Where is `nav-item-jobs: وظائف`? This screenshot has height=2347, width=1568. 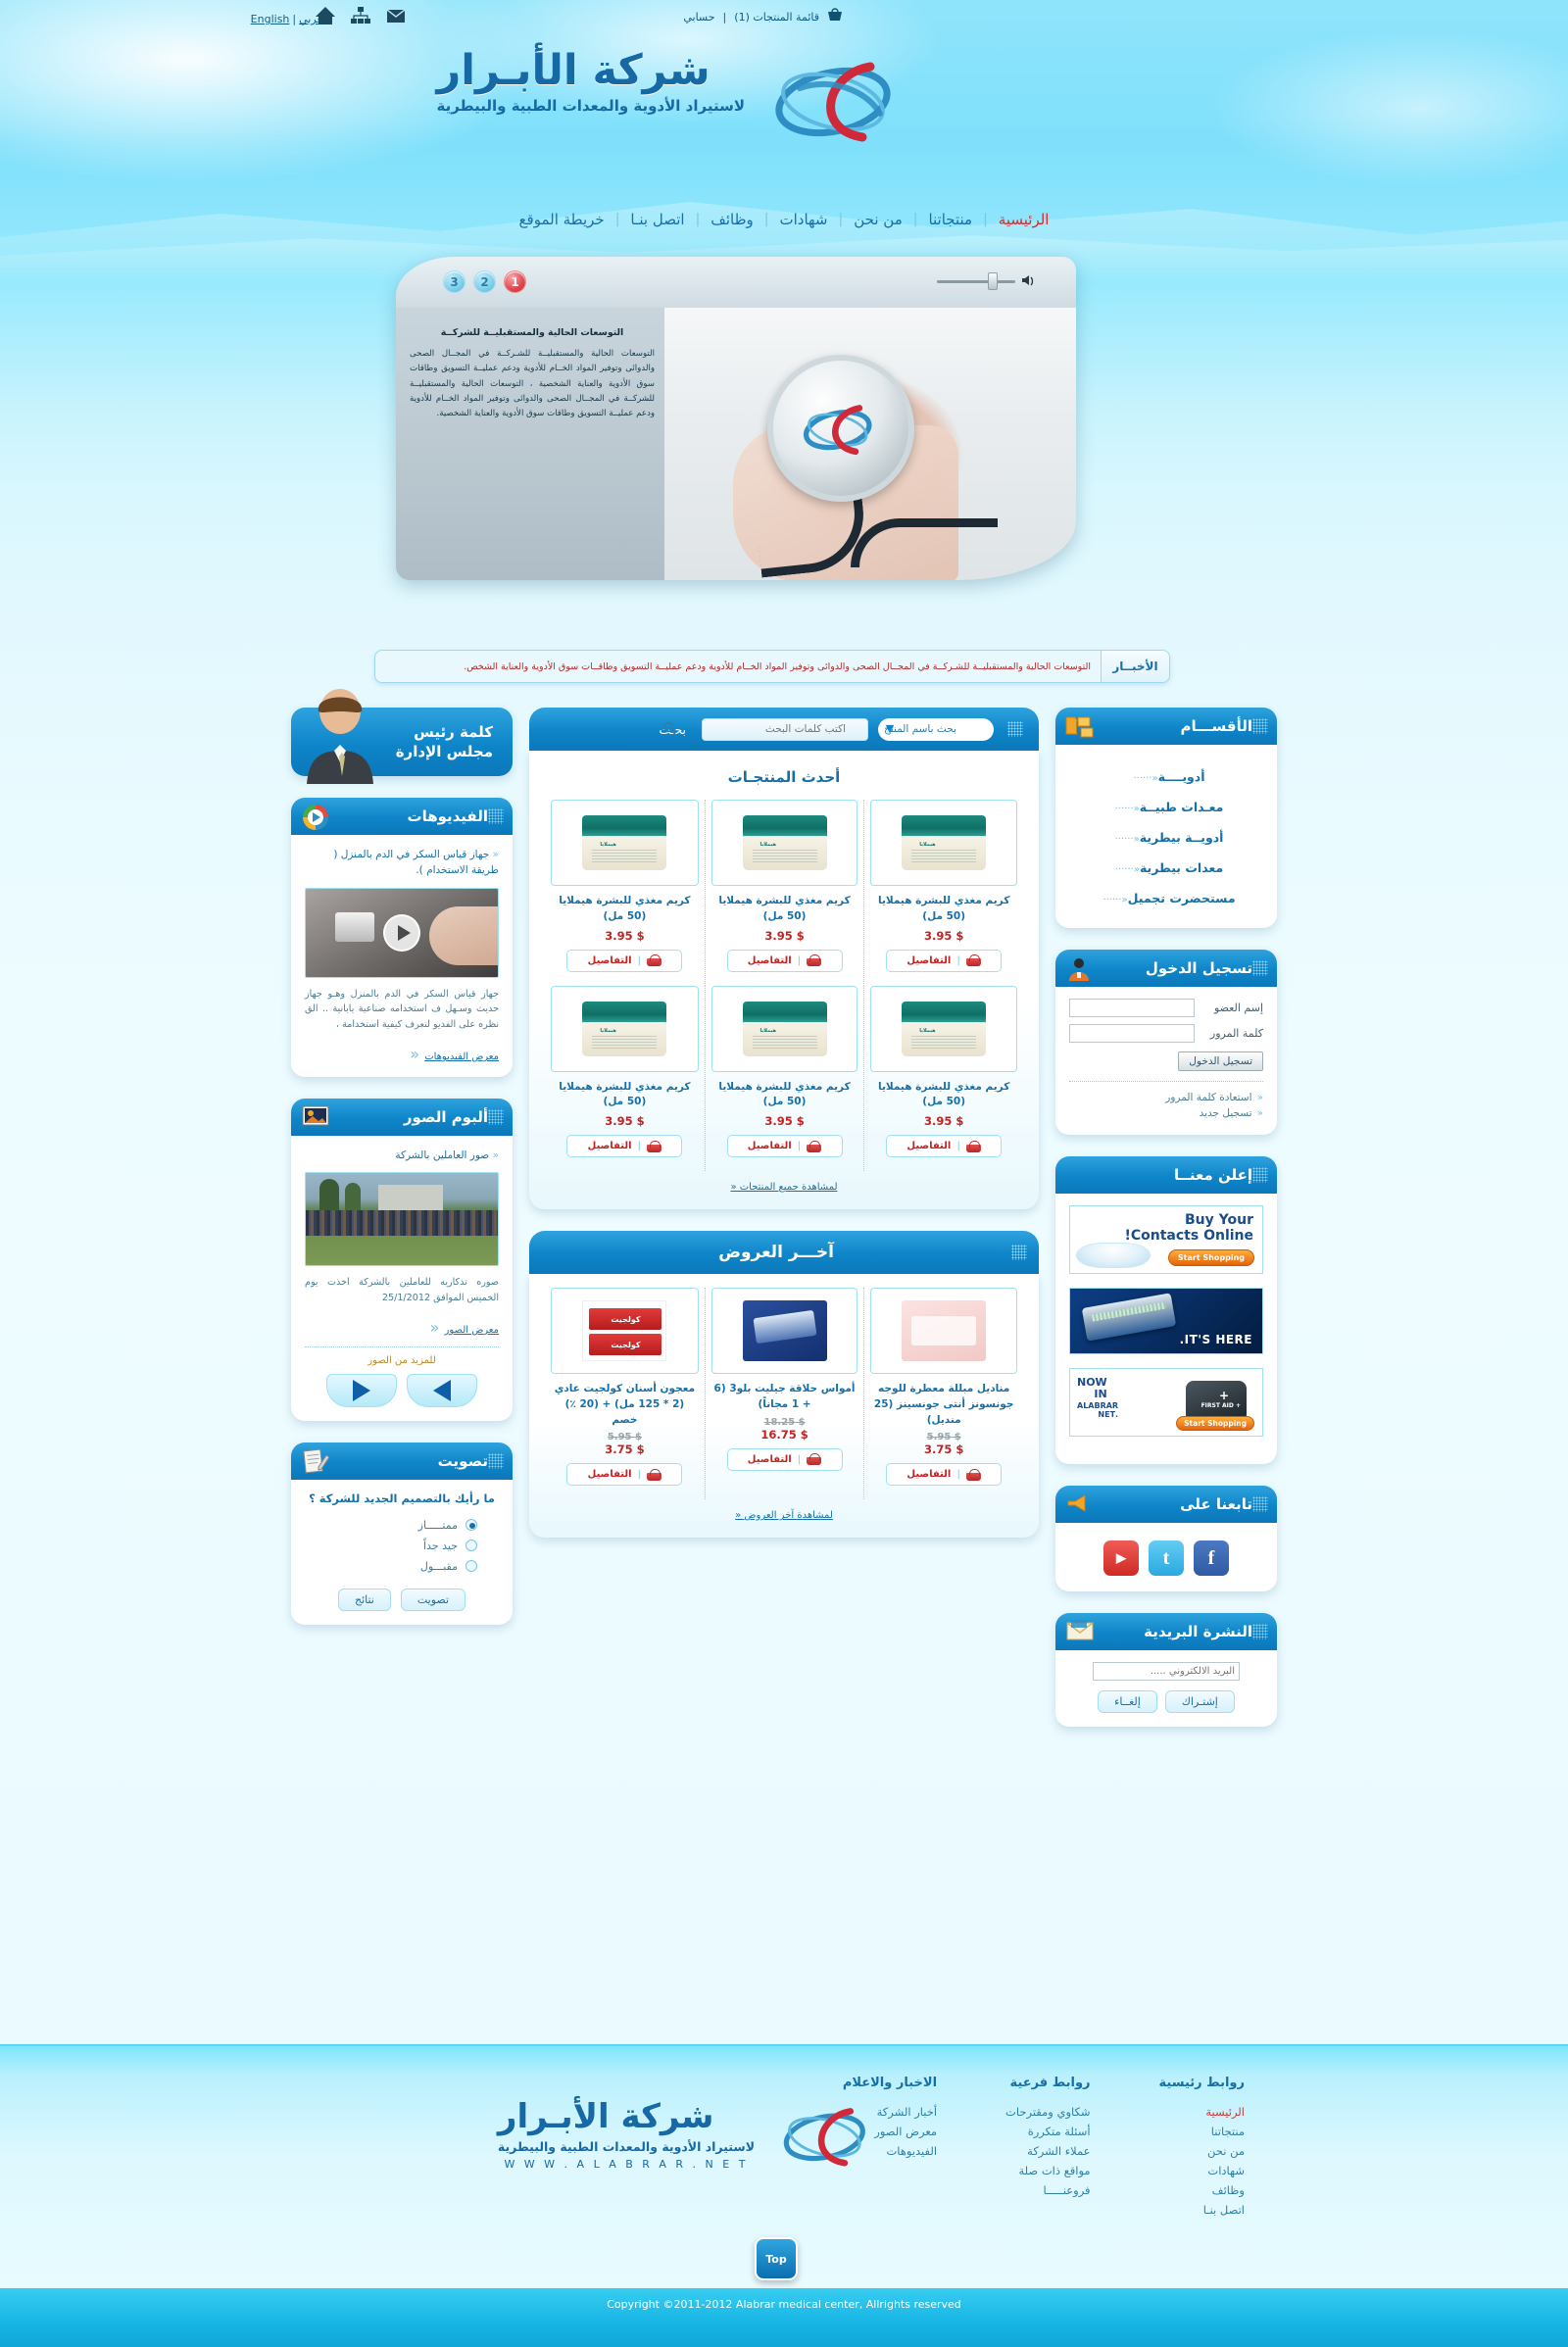 nav-item-jobs: وظائف is located at coordinates (731, 220).